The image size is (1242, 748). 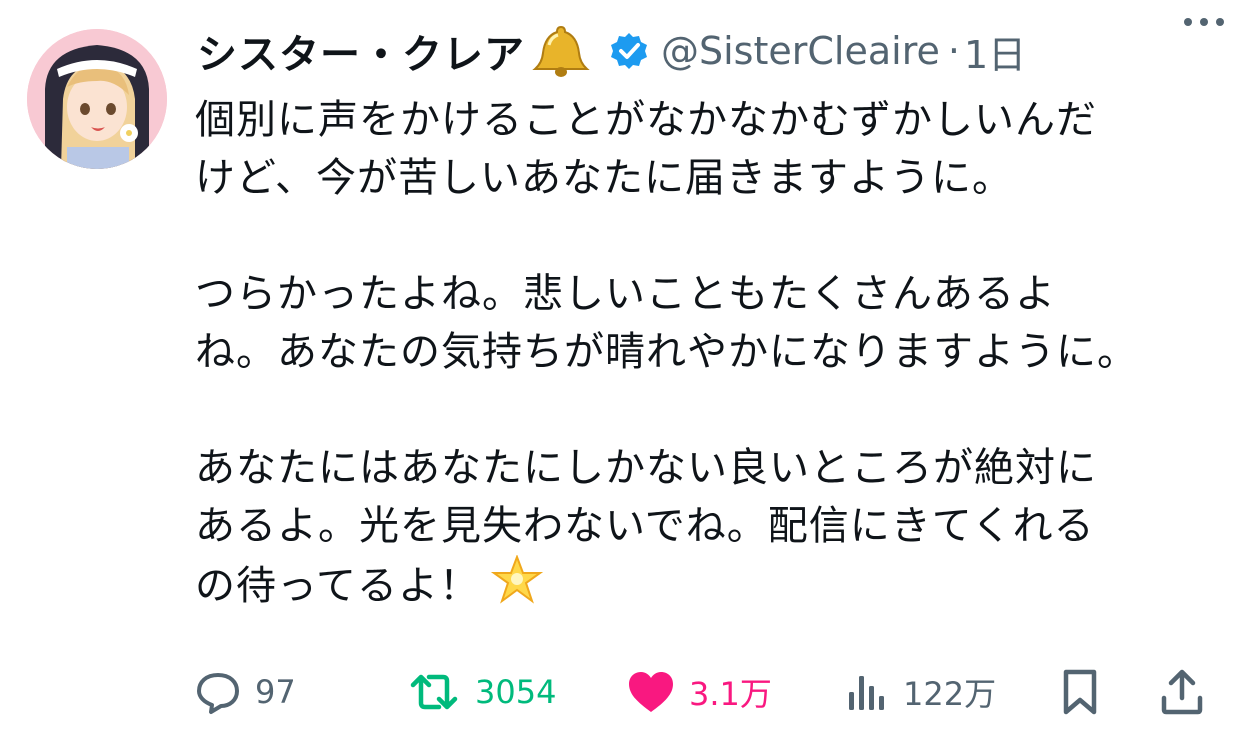 I want to click on tweet-line: つらかったよね。悲しいこともたくさんあるよ, so click(x=625, y=294).